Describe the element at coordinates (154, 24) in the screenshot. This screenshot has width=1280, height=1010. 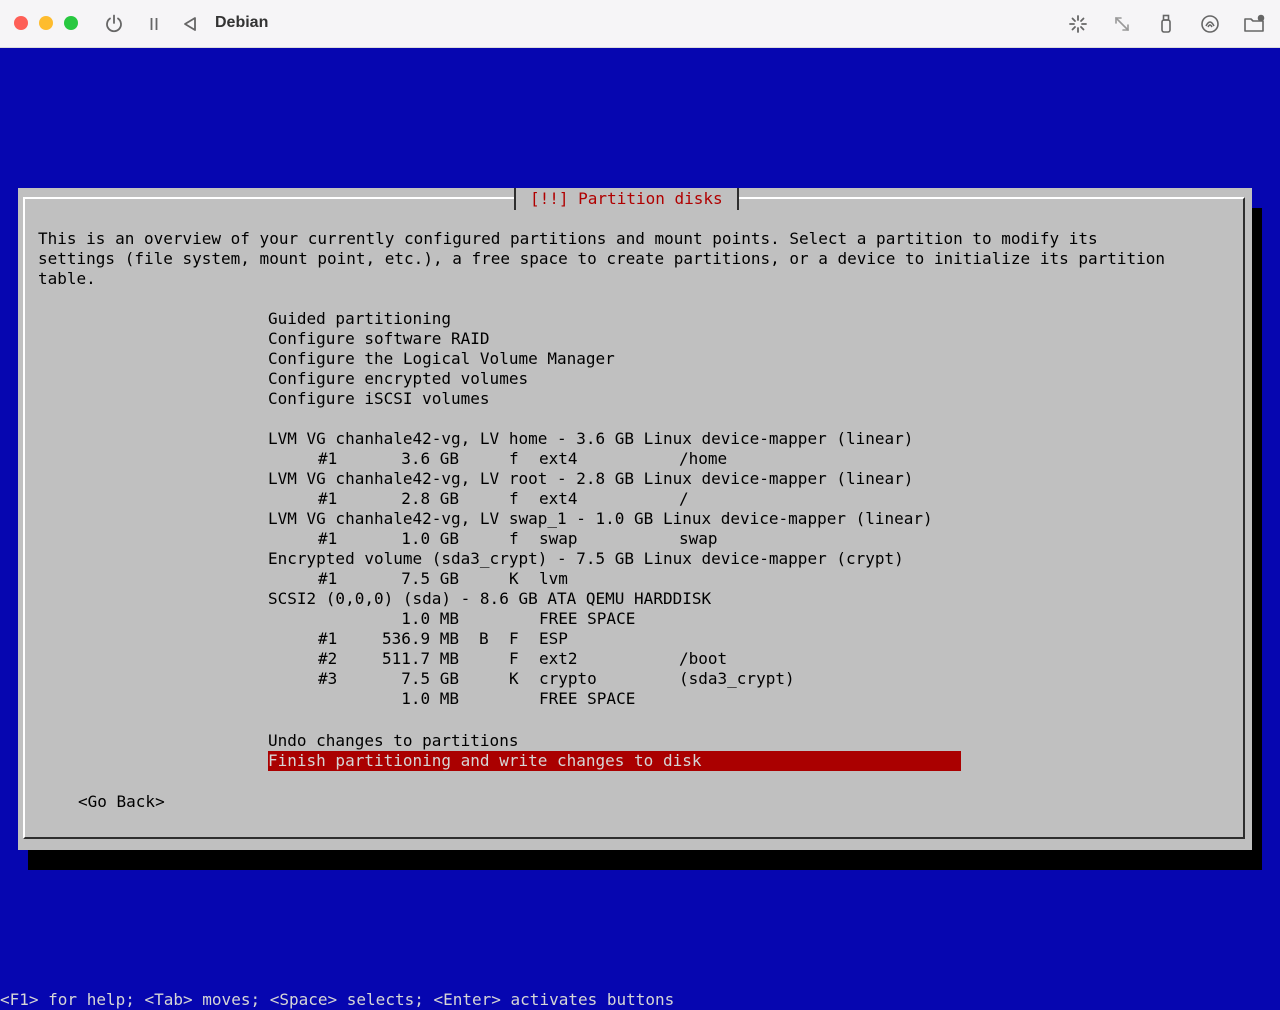
I see `pause-icon` at that location.